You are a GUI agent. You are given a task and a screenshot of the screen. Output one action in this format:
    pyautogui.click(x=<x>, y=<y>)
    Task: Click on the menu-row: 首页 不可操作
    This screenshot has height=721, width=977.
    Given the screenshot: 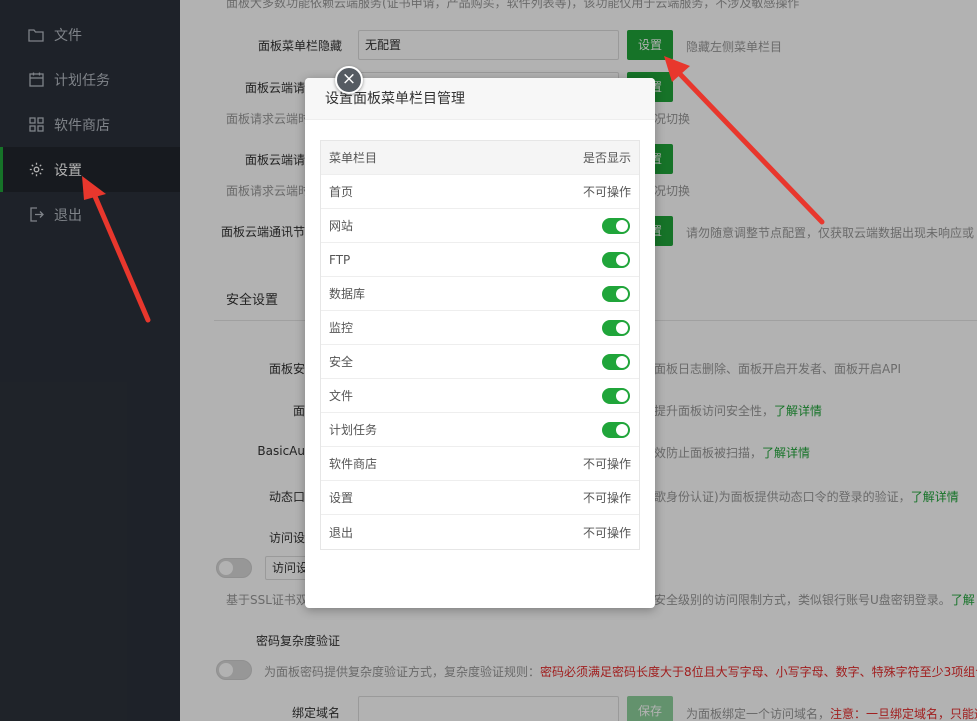 What is the action you would take?
    pyautogui.click(x=480, y=192)
    